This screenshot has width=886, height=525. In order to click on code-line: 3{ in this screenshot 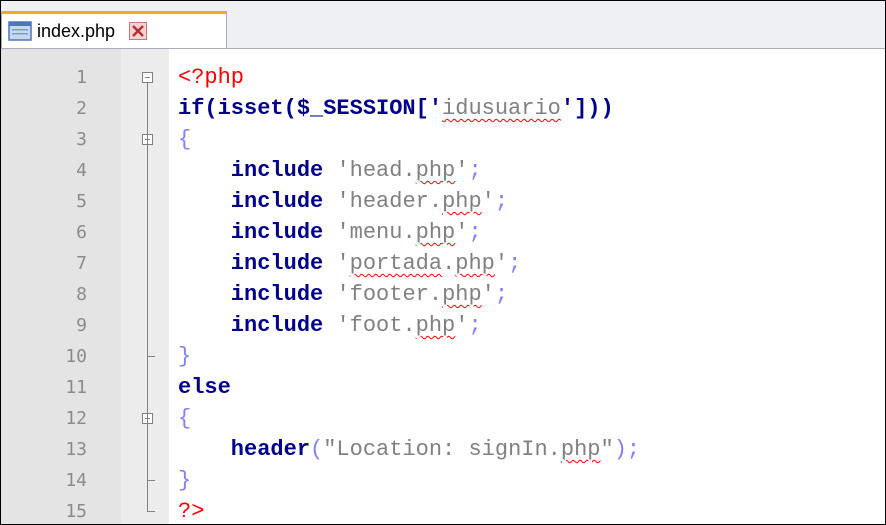, I will do `click(443, 139)`.